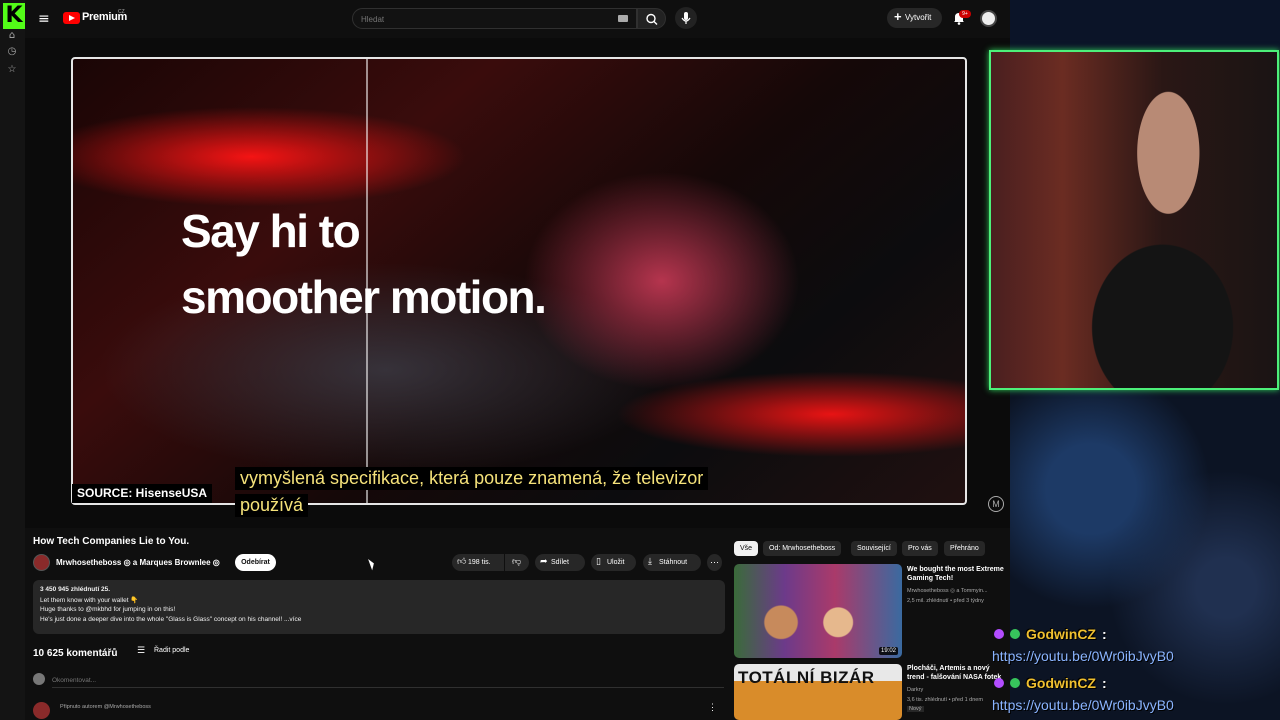 The height and width of the screenshot is (720, 1280). I want to click on home-icon: ⌂, so click(12, 36).